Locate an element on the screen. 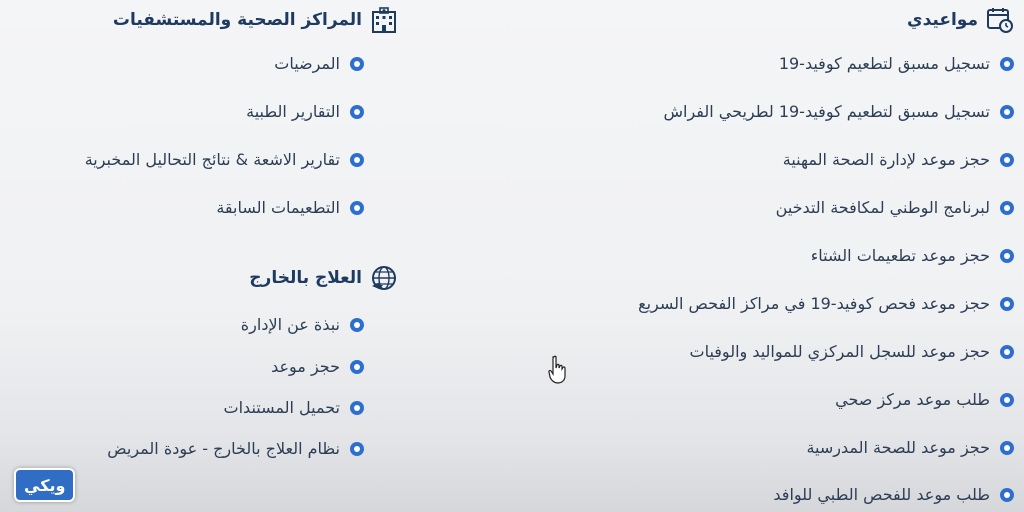 The height and width of the screenshot is (512, 1024). hand-cursor-icon is located at coordinates (558, 372).